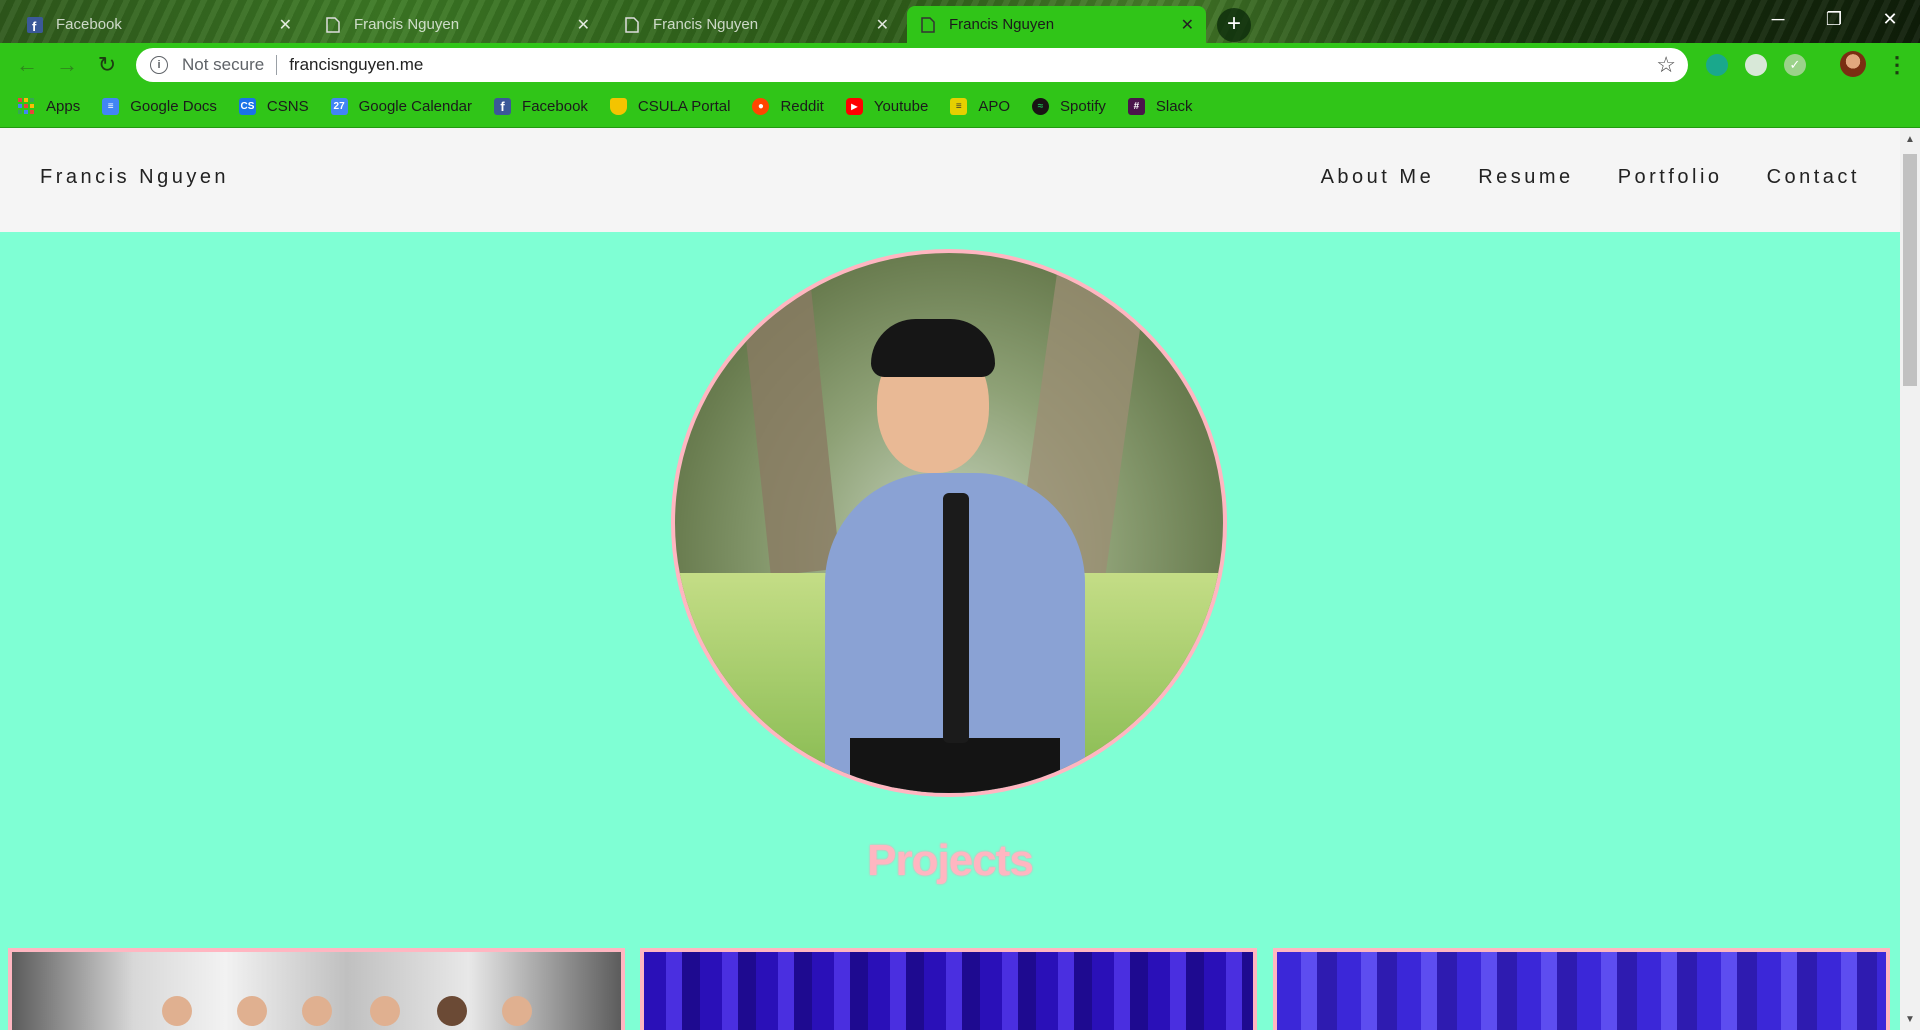  Describe the element at coordinates (287, 106) in the screenshot. I see `bookmark-label: CSNS` at that location.